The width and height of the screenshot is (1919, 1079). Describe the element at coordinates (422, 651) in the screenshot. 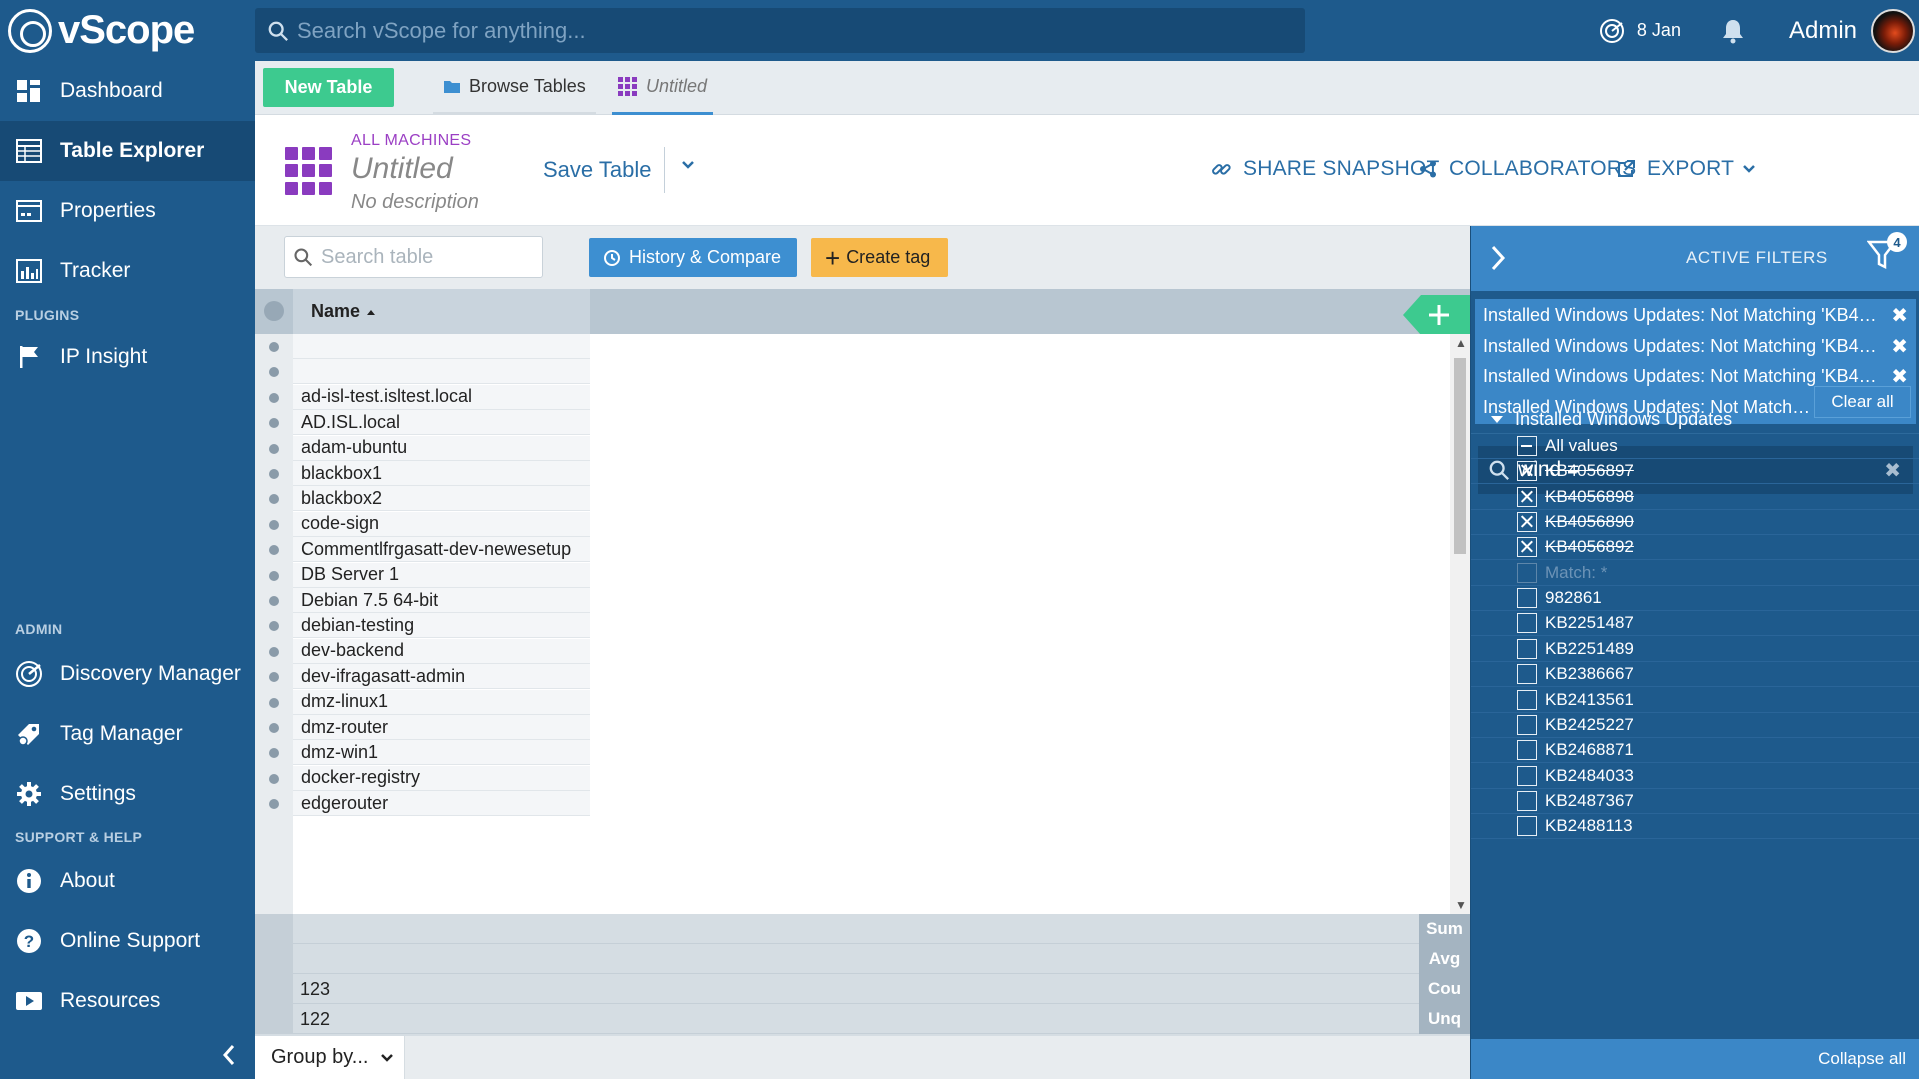

I see `table-row: dev-backend` at that location.